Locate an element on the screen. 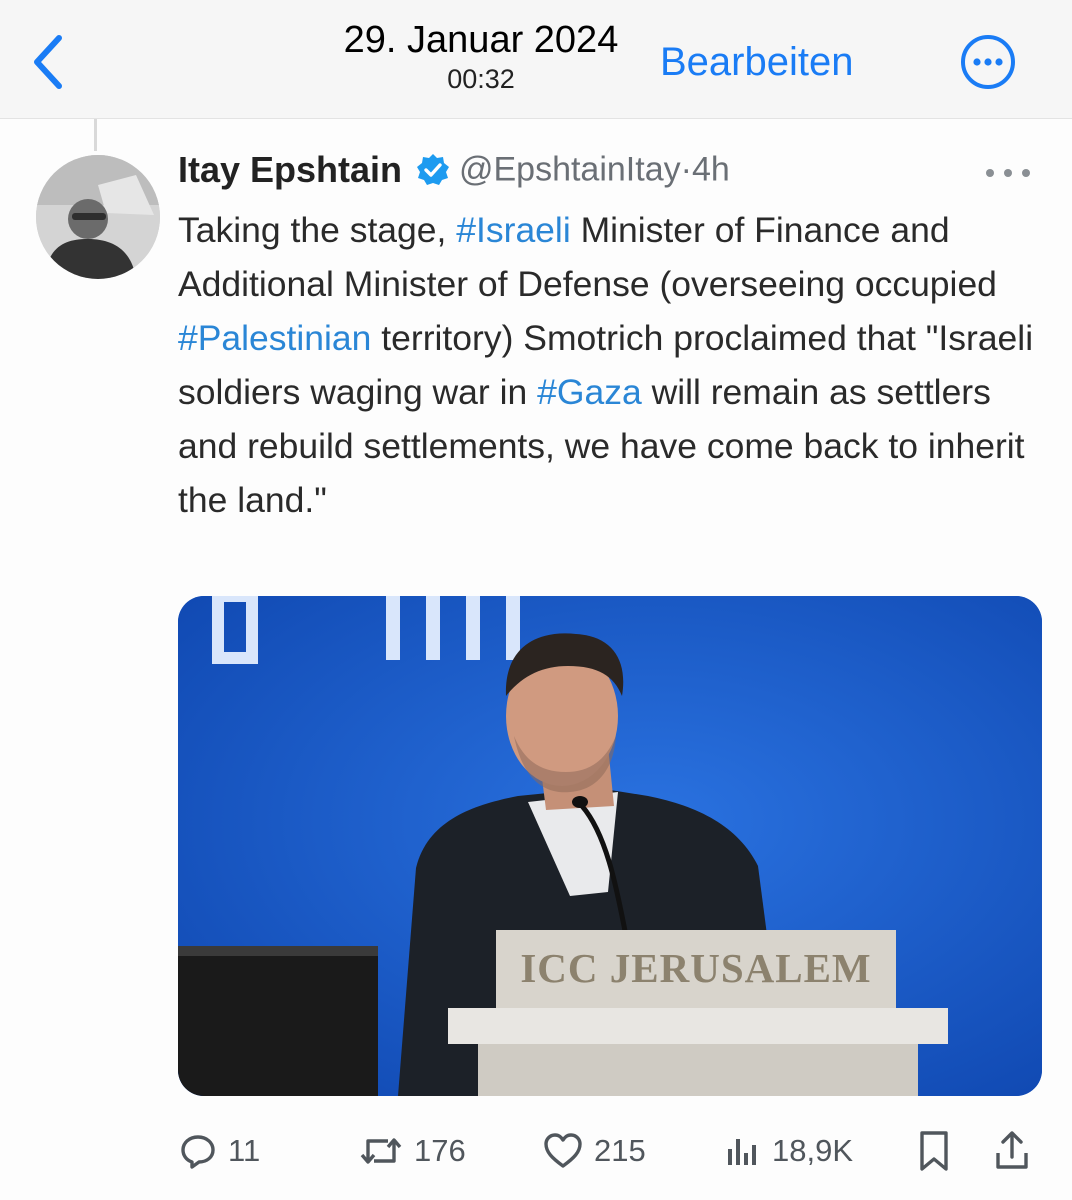 This screenshot has width=1072, height=1200. tweet-more-button is located at coordinates (1008, 173).